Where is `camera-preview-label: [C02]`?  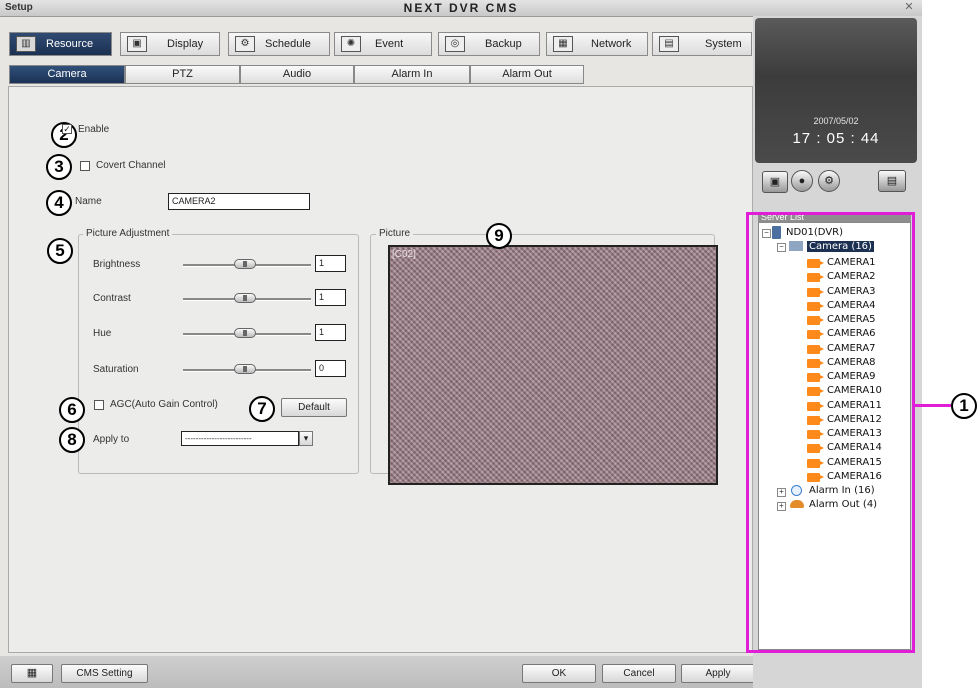 camera-preview-label: [C02] is located at coordinates (404, 254).